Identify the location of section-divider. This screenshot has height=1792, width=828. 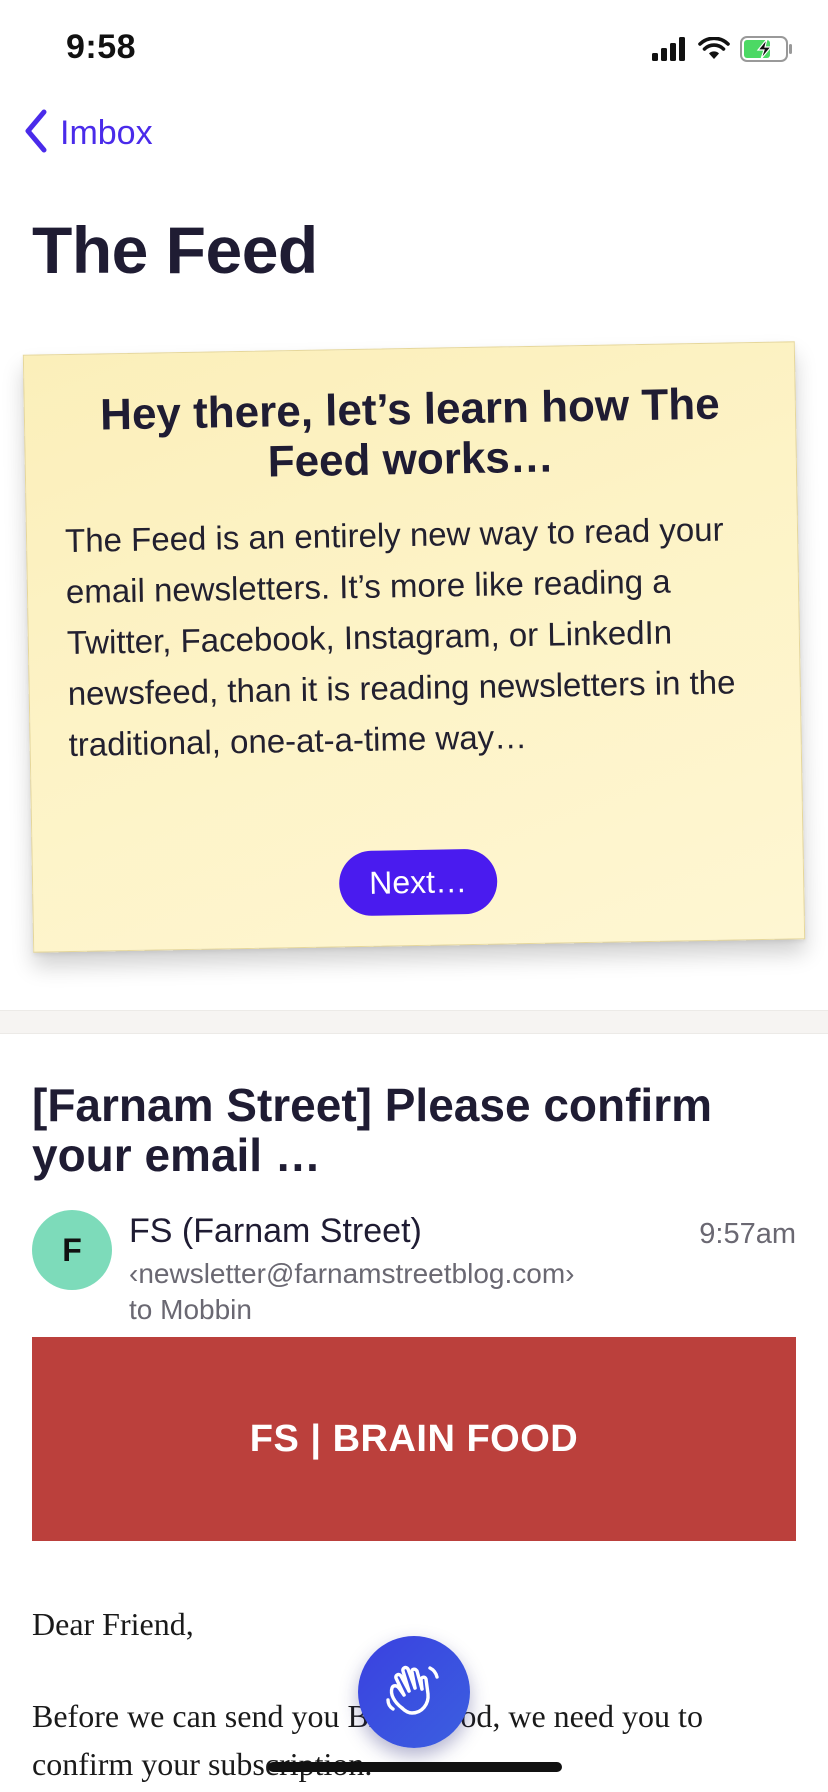
(414, 1022).